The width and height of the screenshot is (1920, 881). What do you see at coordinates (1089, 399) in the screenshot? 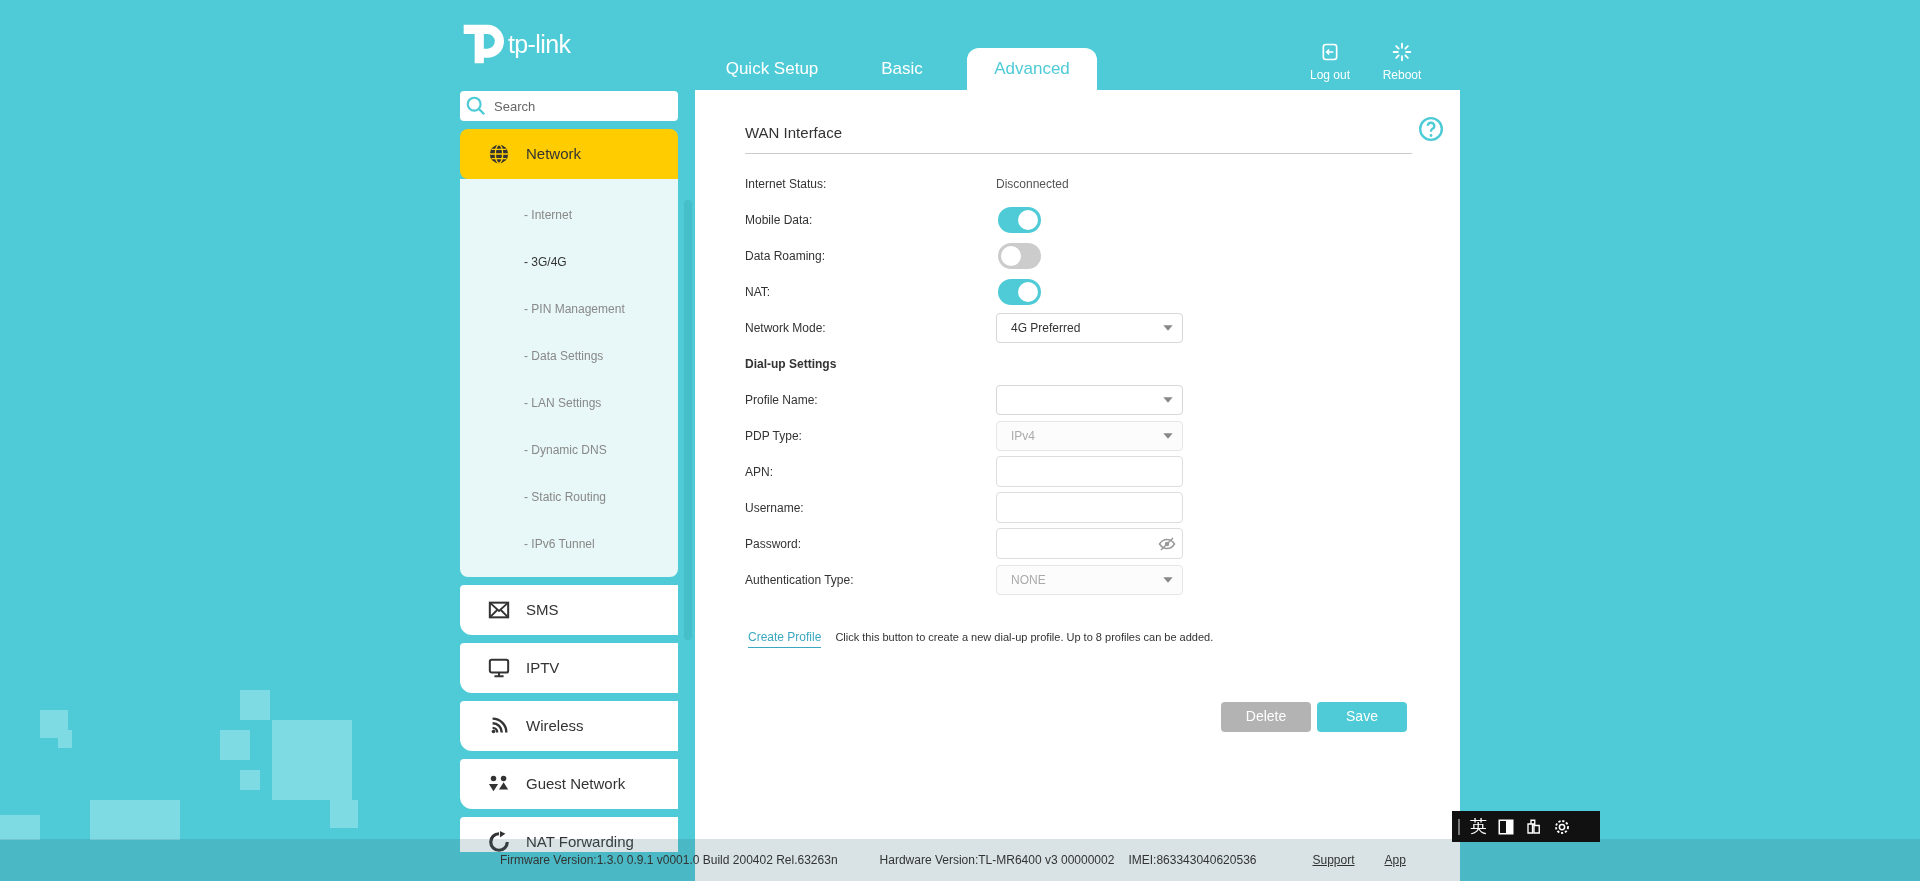
I see `dropdown` at bounding box center [1089, 399].